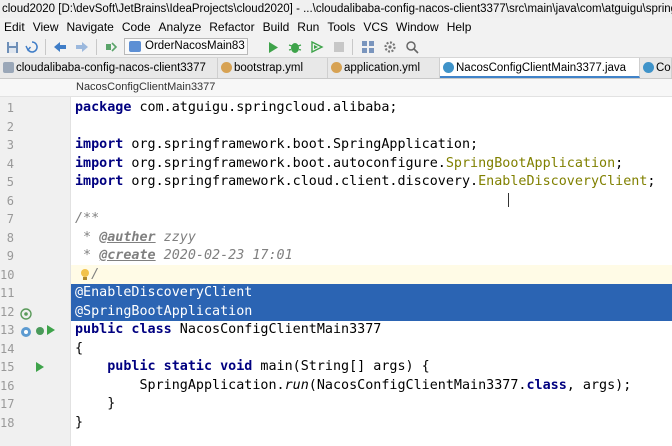  What do you see at coordinates (317, 47) in the screenshot?
I see `coverage-icon` at bounding box center [317, 47].